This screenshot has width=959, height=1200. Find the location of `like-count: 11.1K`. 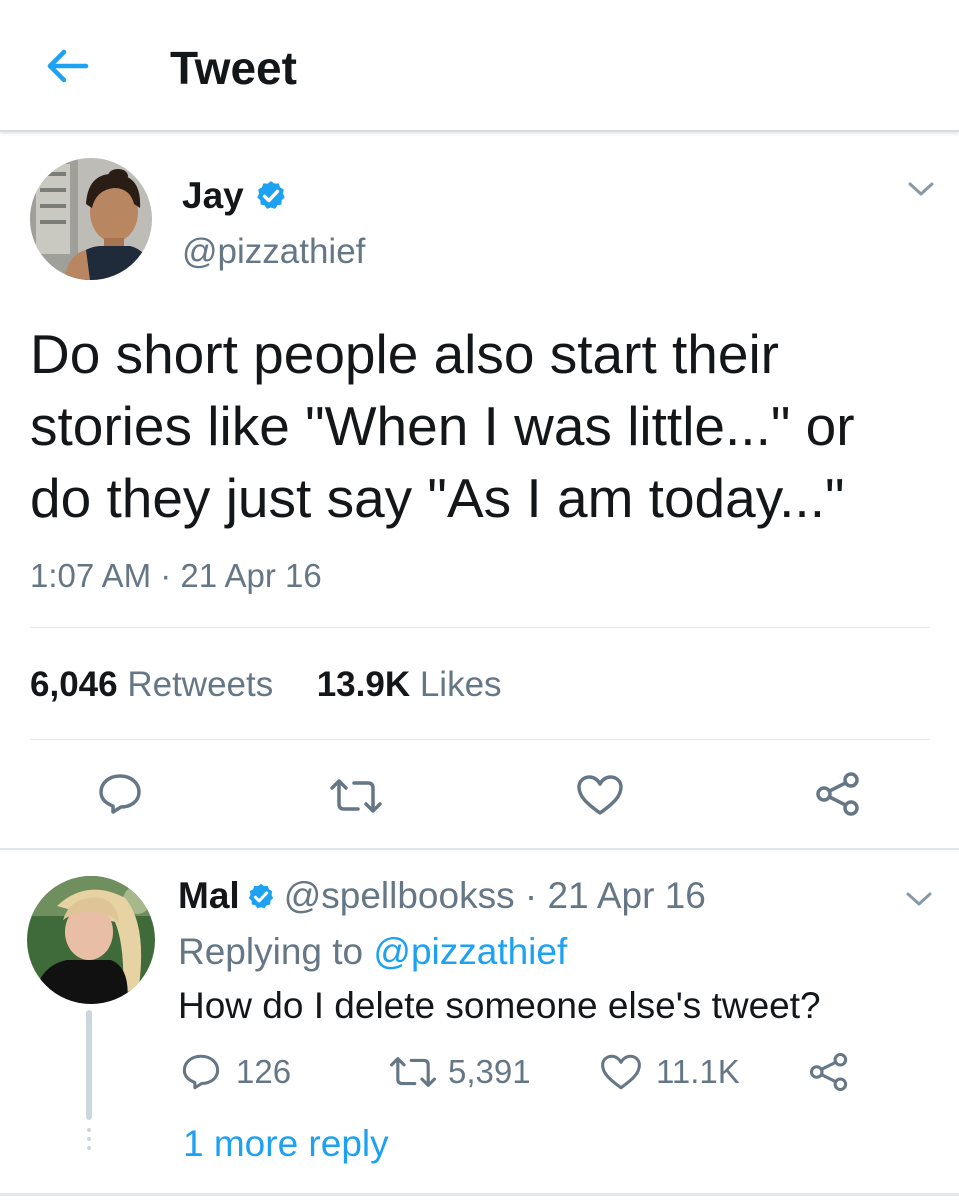

like-count: 11.1K is located at coordinates (698, 1071).